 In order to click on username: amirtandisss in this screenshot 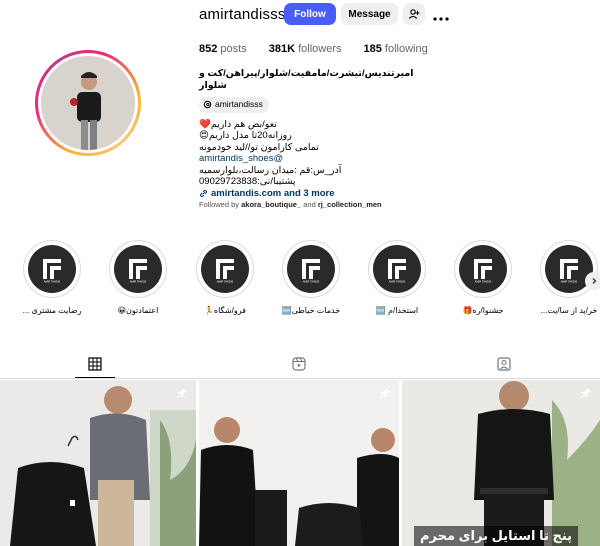, I will do `click(242, 14)`.